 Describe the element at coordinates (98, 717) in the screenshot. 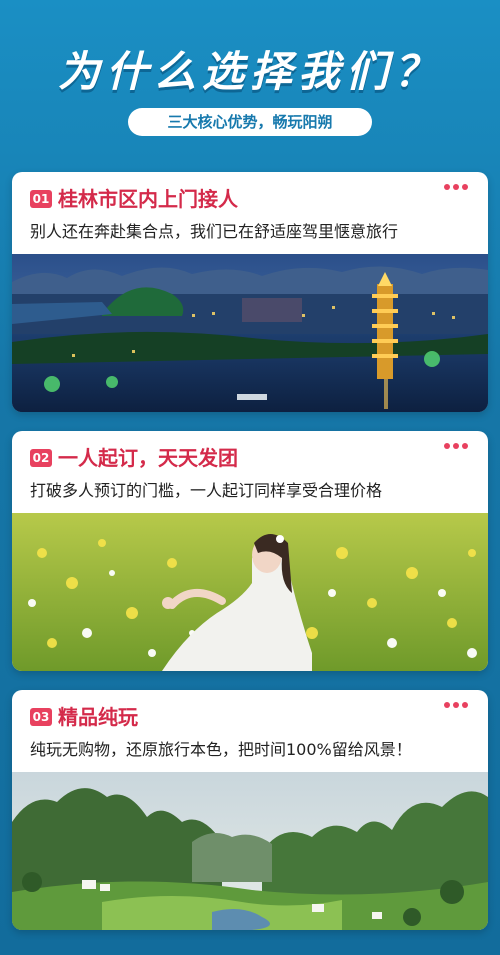

I see `card-title: 精品纯玩` at that location.